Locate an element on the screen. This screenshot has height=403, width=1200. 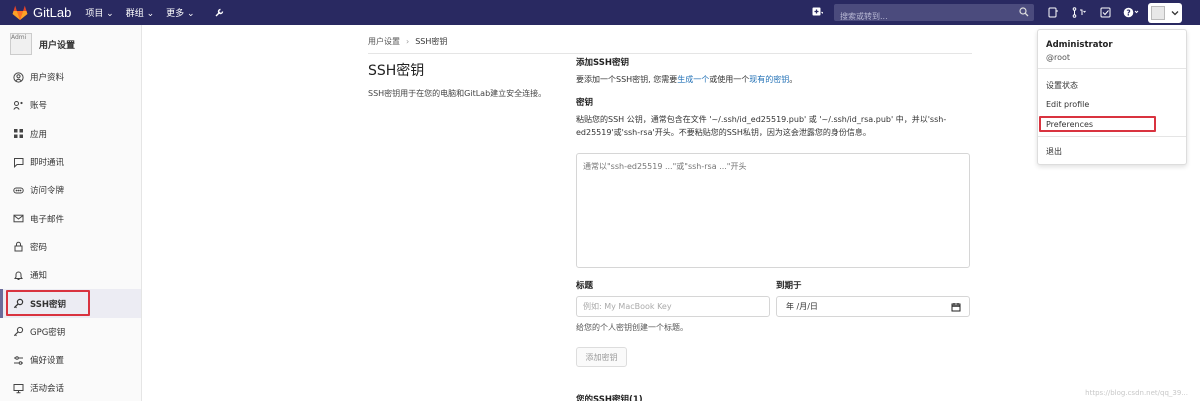
sidebar-item-preferences: 偏好设置 is located at coordinates (70, 360).